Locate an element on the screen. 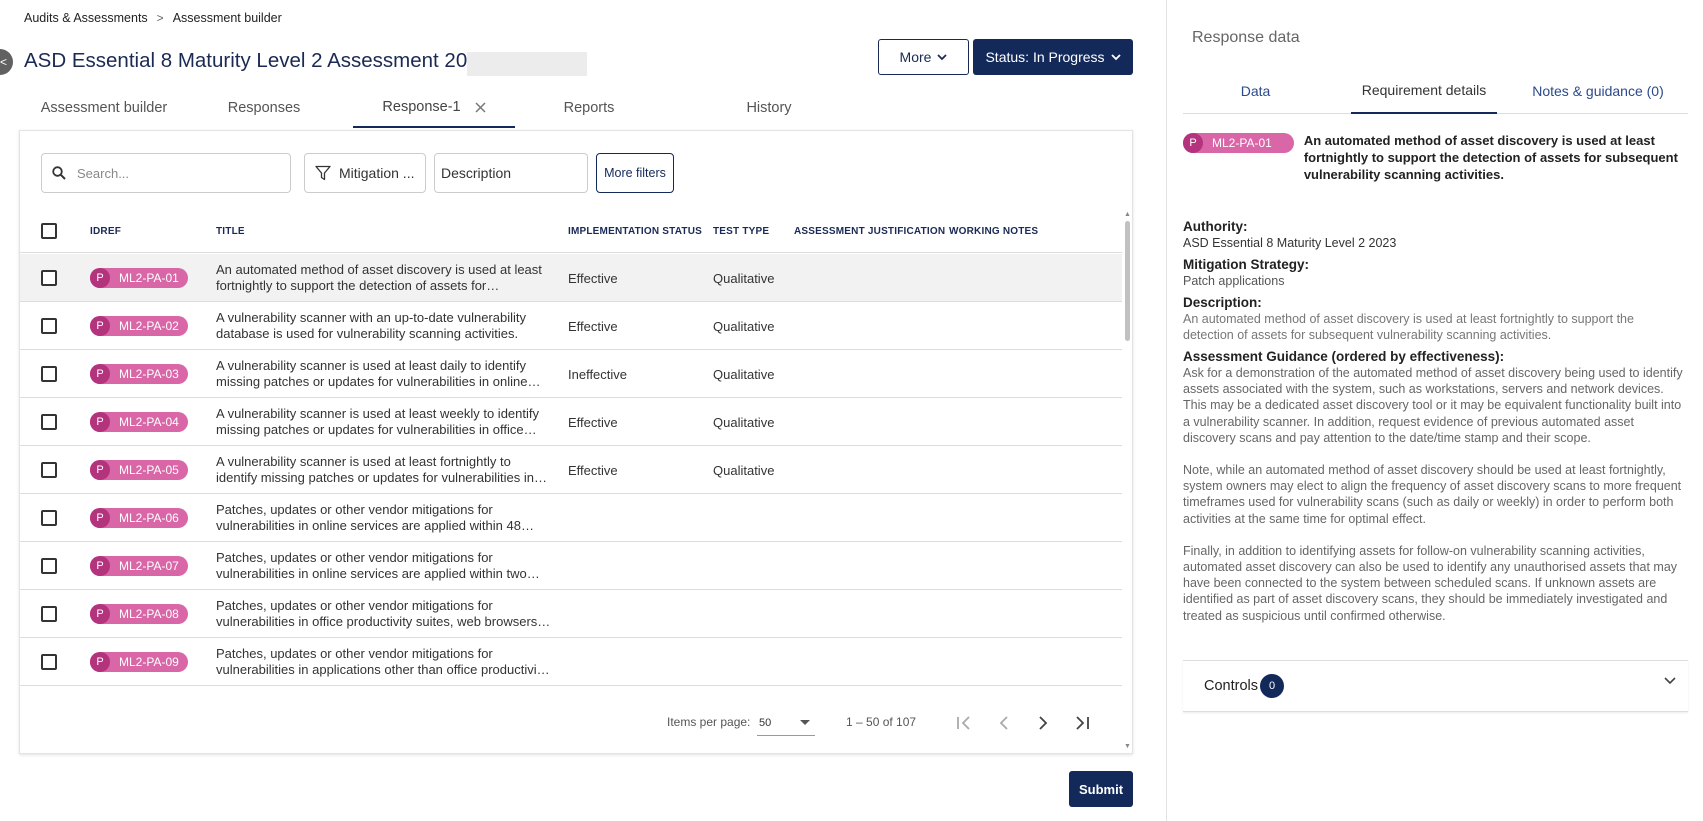 The height and width of the screenshot is (821, 1703). next-page-button is located at coordinates (1043, 723).